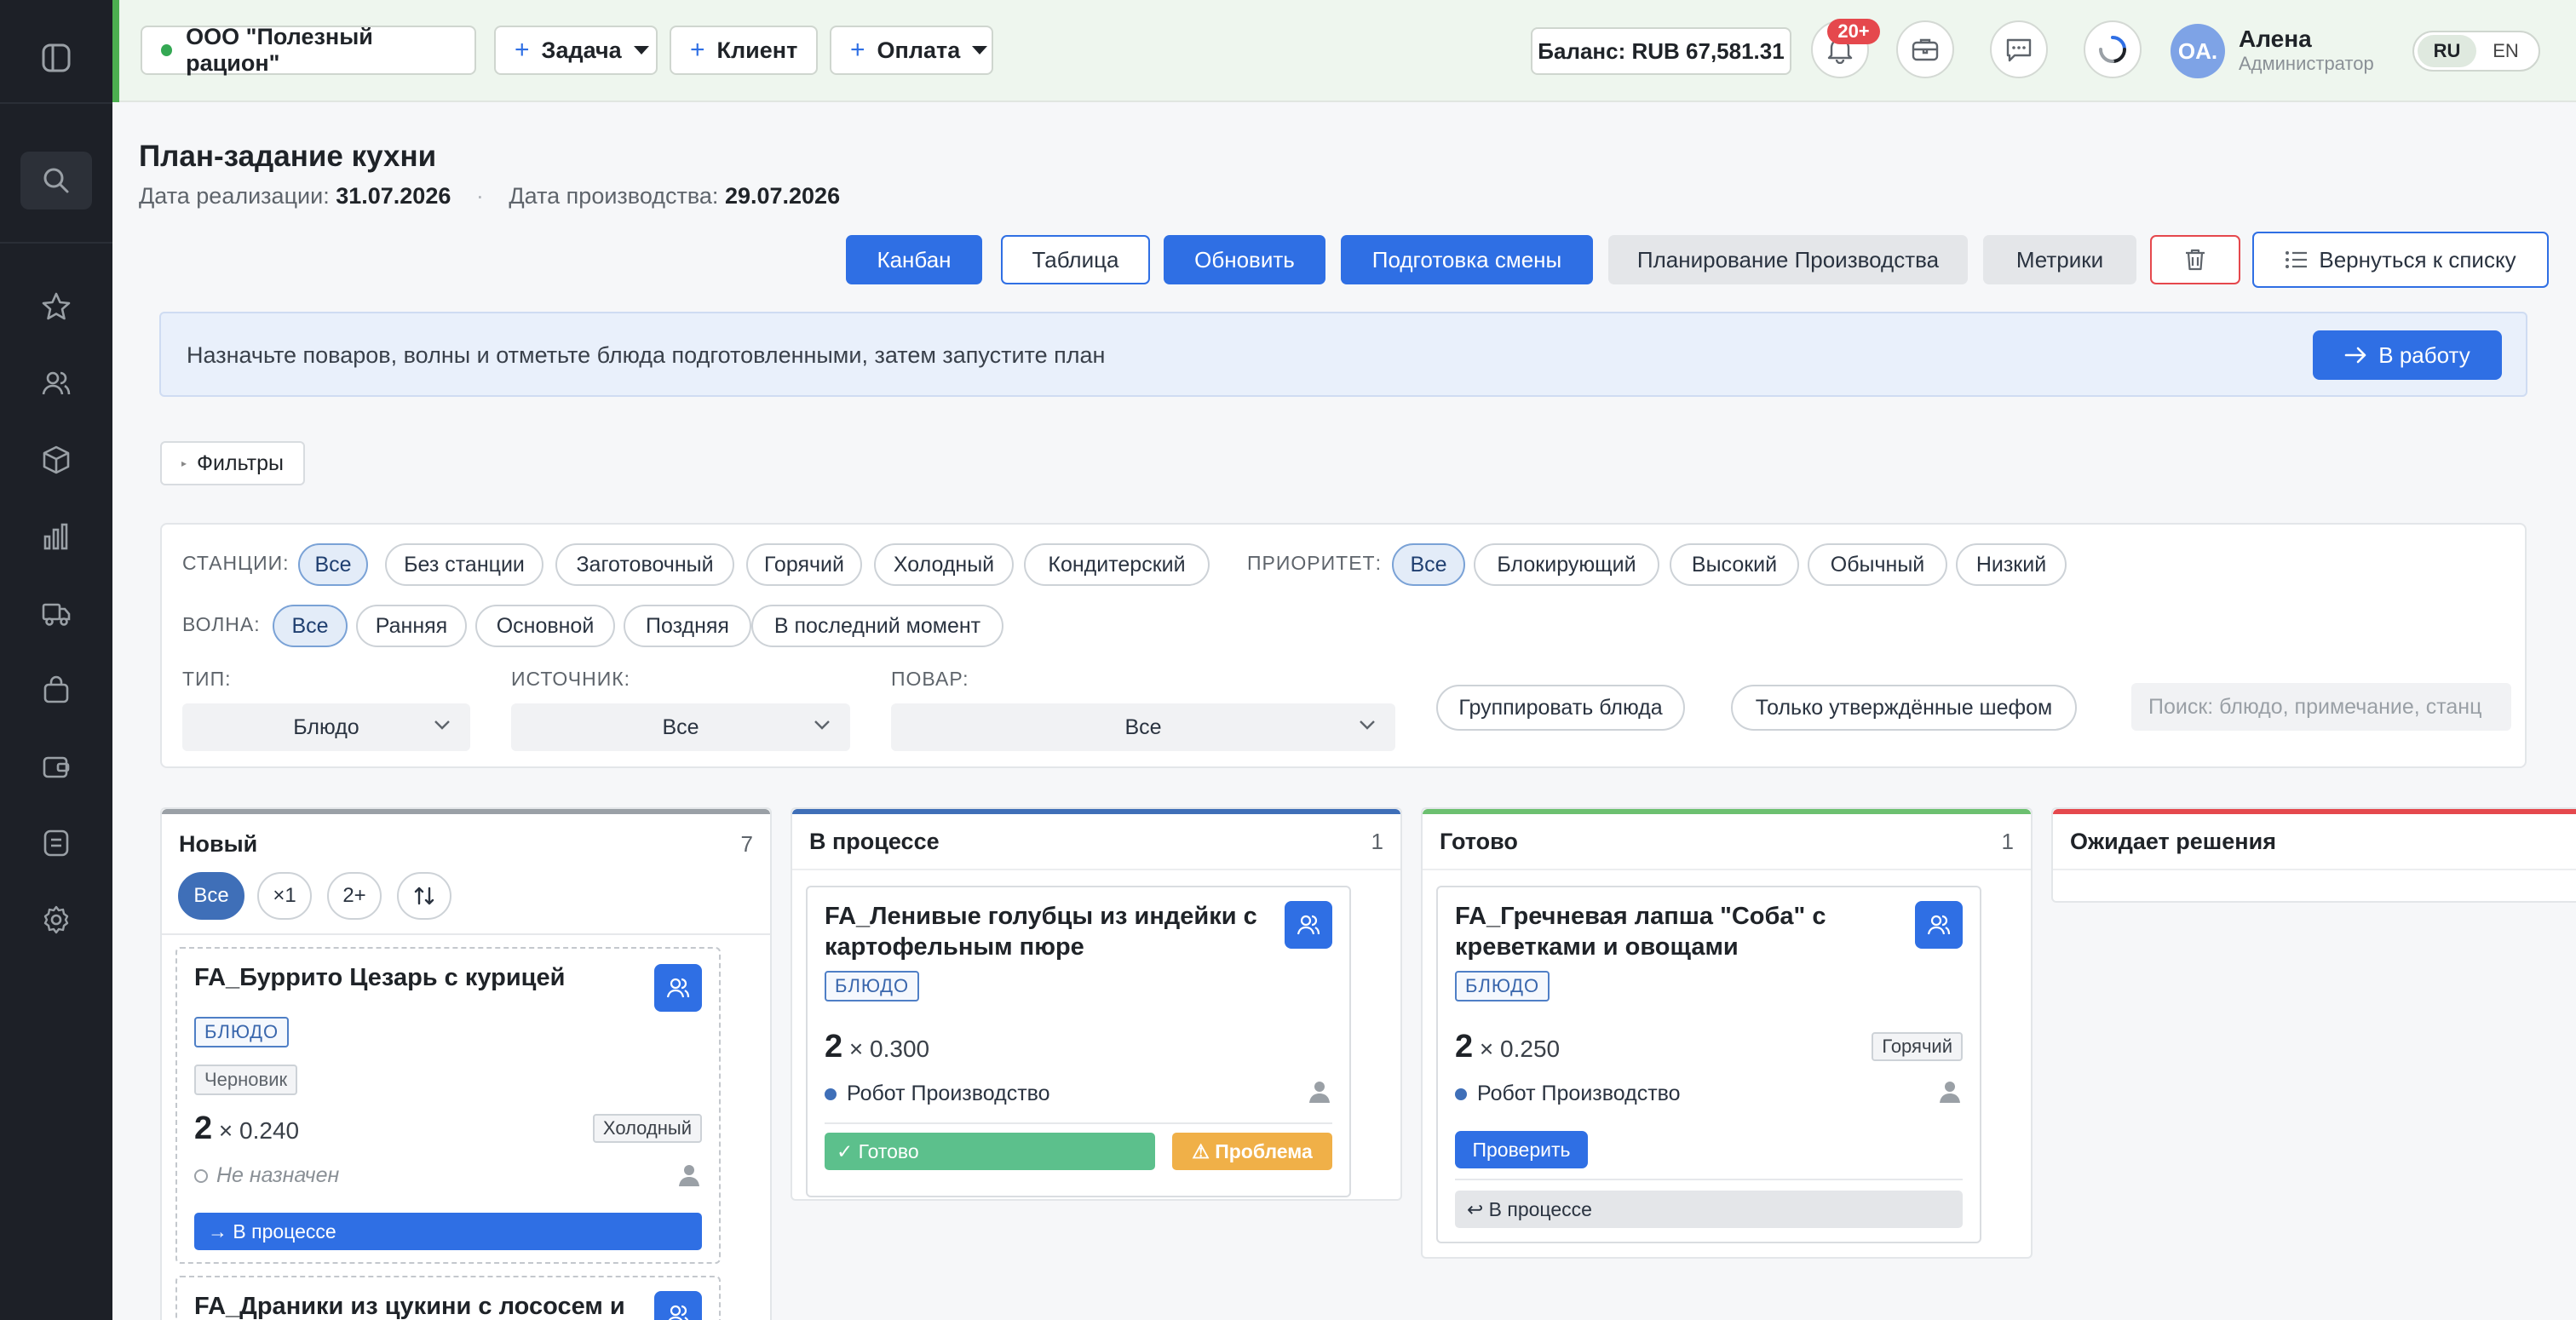 The height and width of the screenshot is (1320, 2576). Describe the element at coordinates (744, 50) in the screenshot. I see `new-client-button: + Клиент` at that location.